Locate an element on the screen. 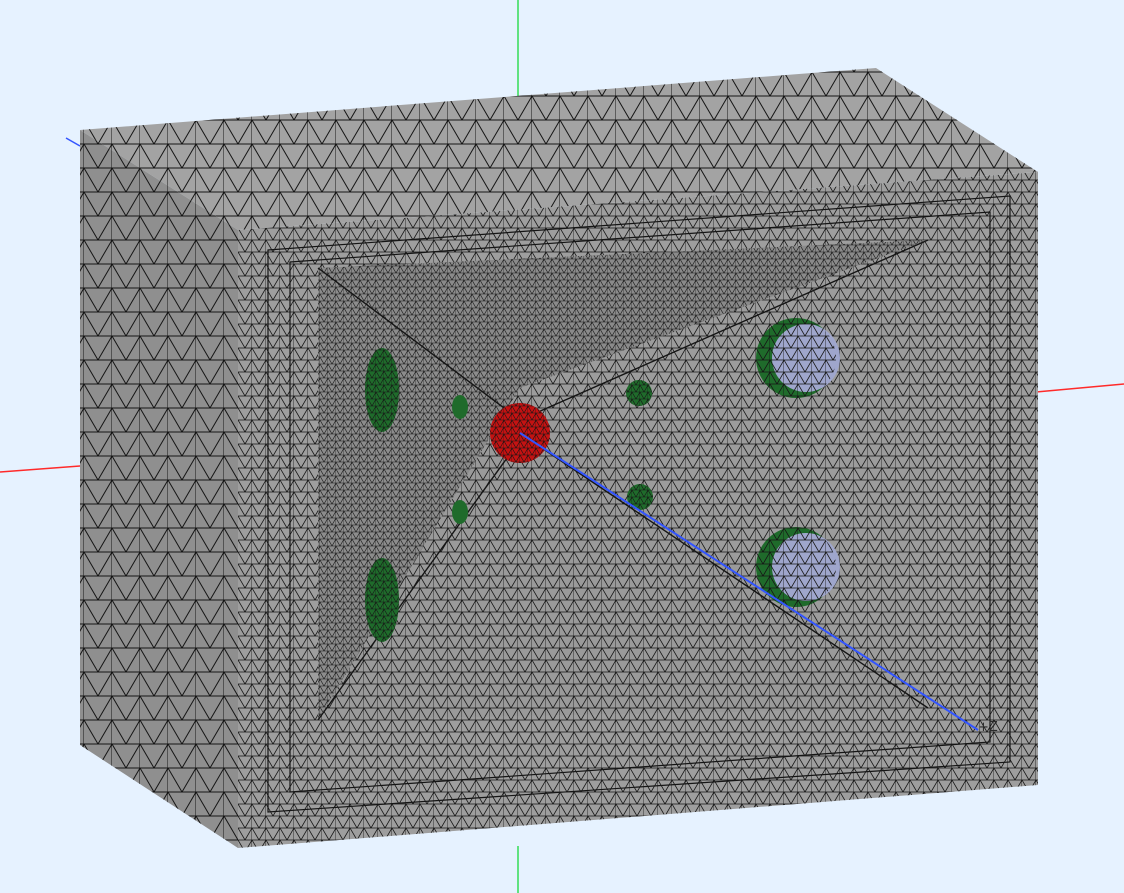  x-axis-line-right is located at coordinates (1079, 388).